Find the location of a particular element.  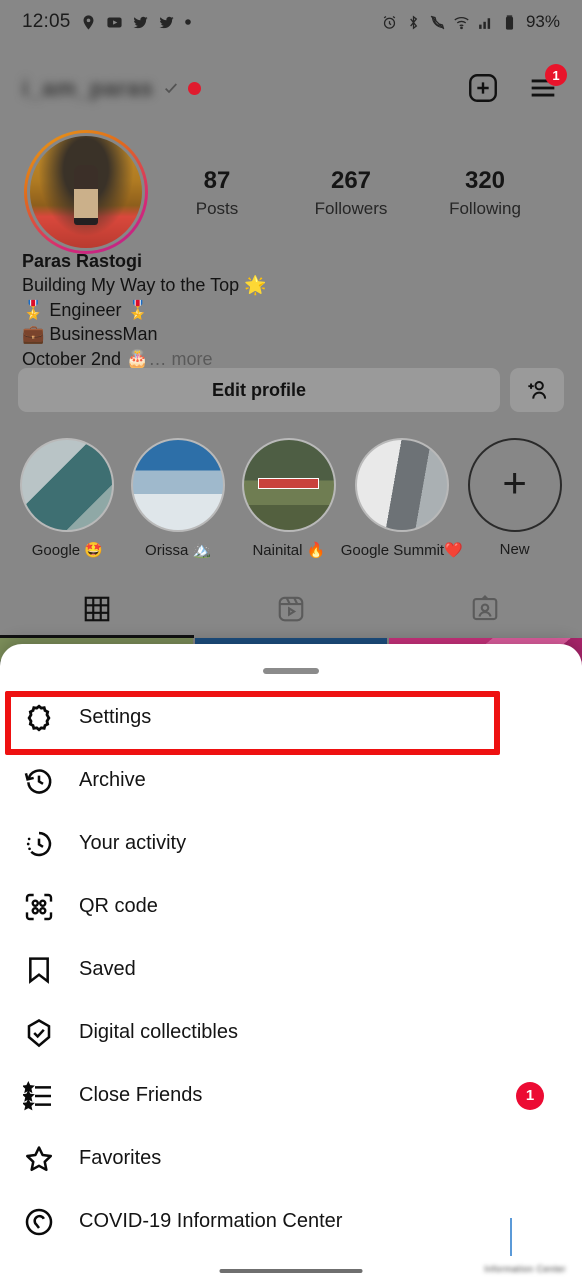

edit-profile-button: Edit profile is located at coordinates (259, 390).